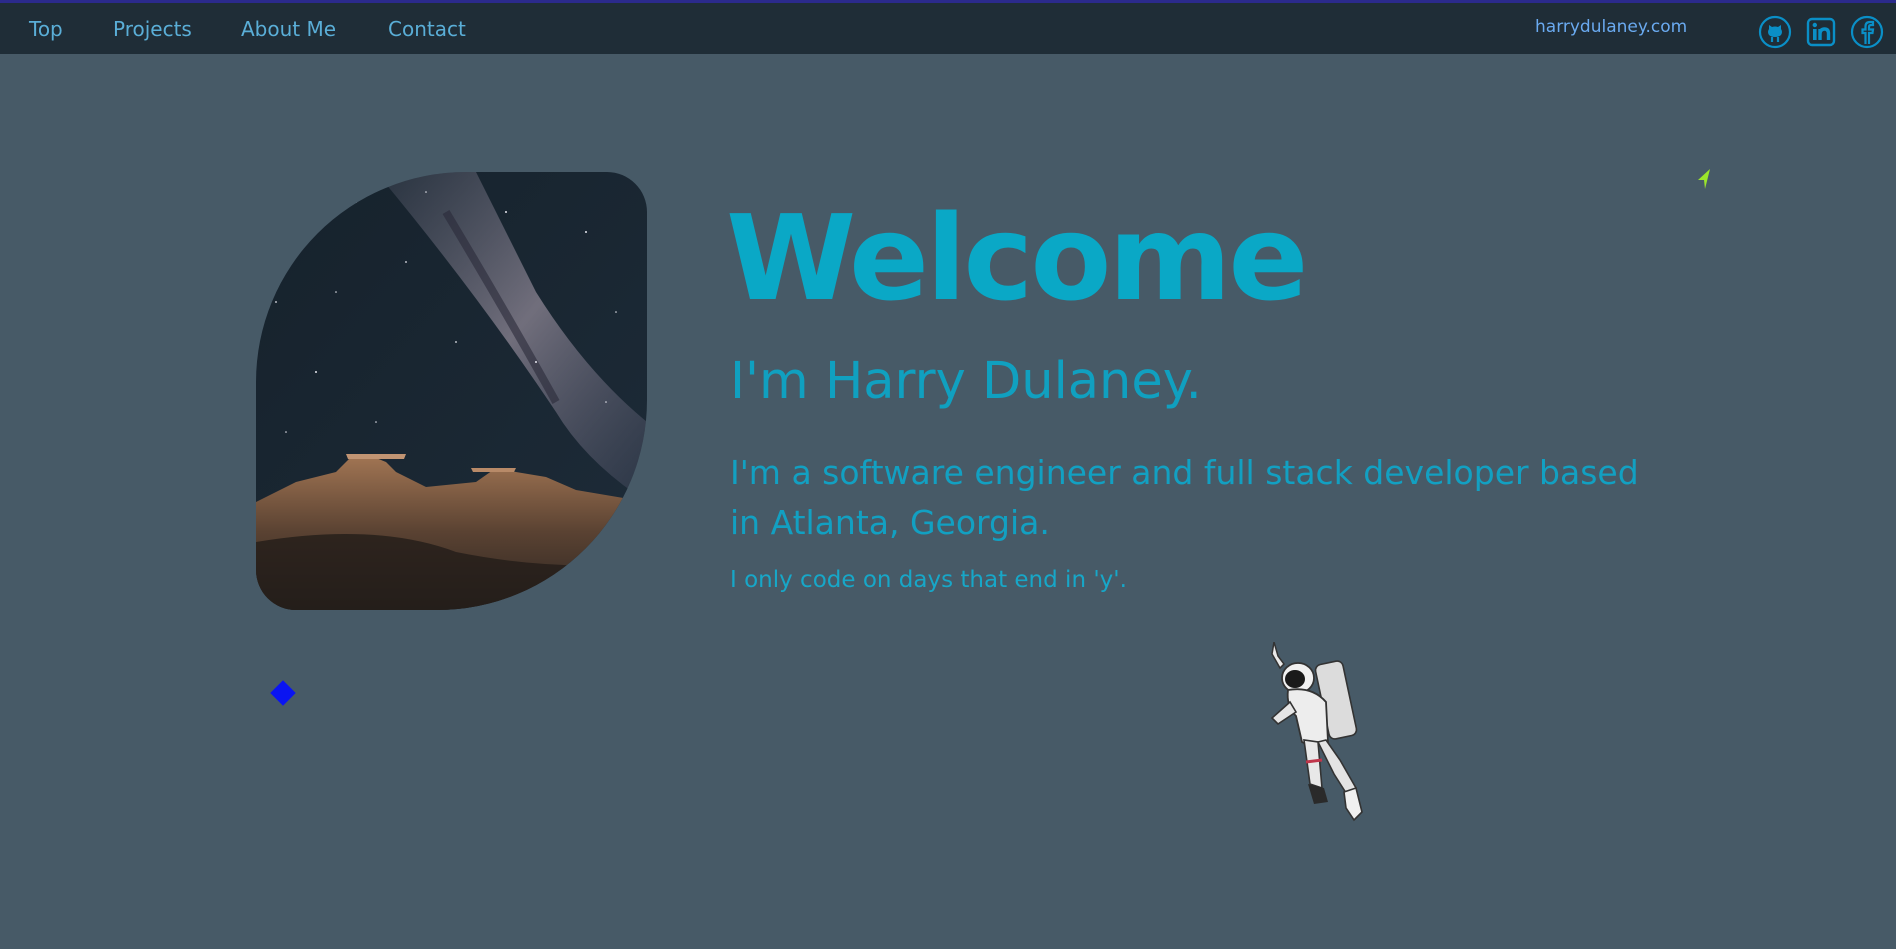  Describe the element at coordinates (1017, 258) in the screenshot. I see `welcome-heading: Welcome` at that location.